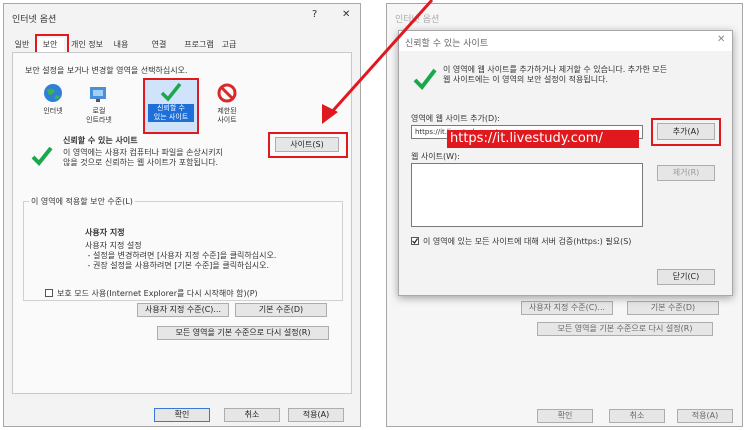  What do you see at coordinates (316, 415) in the screenshot?
I see `apply-button: 적용(A)` at bounding box center [316, 415].